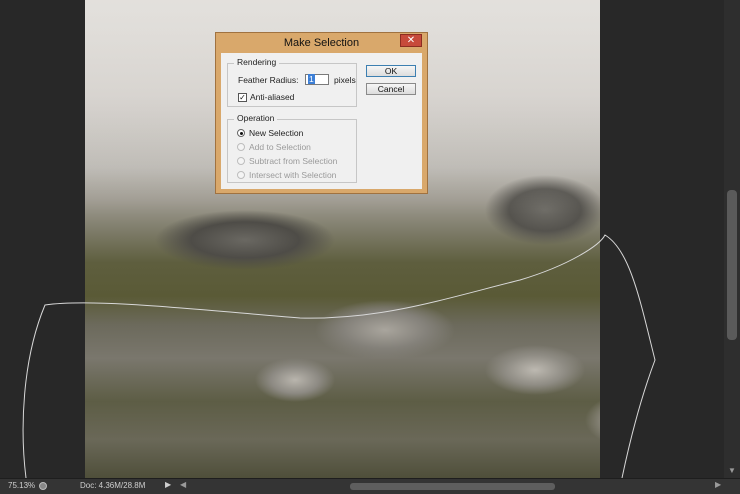  I want to click on anti-aliased-checkbox: ✓, so click(242, 97).